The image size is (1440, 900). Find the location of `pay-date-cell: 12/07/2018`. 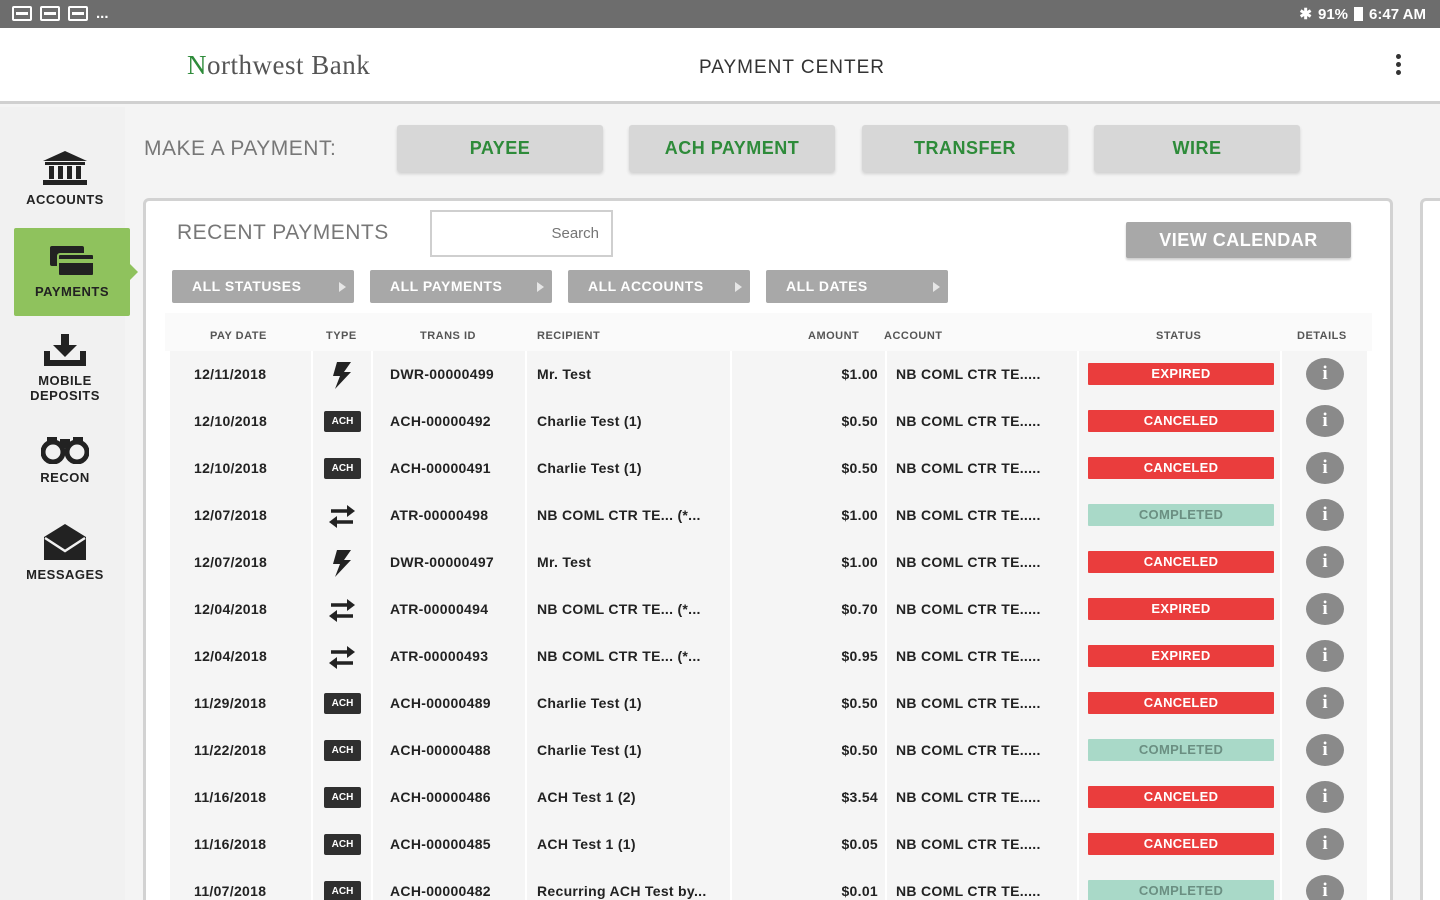

pay-date-cell: 12/07/2018 is located at coordinates (231, 562).